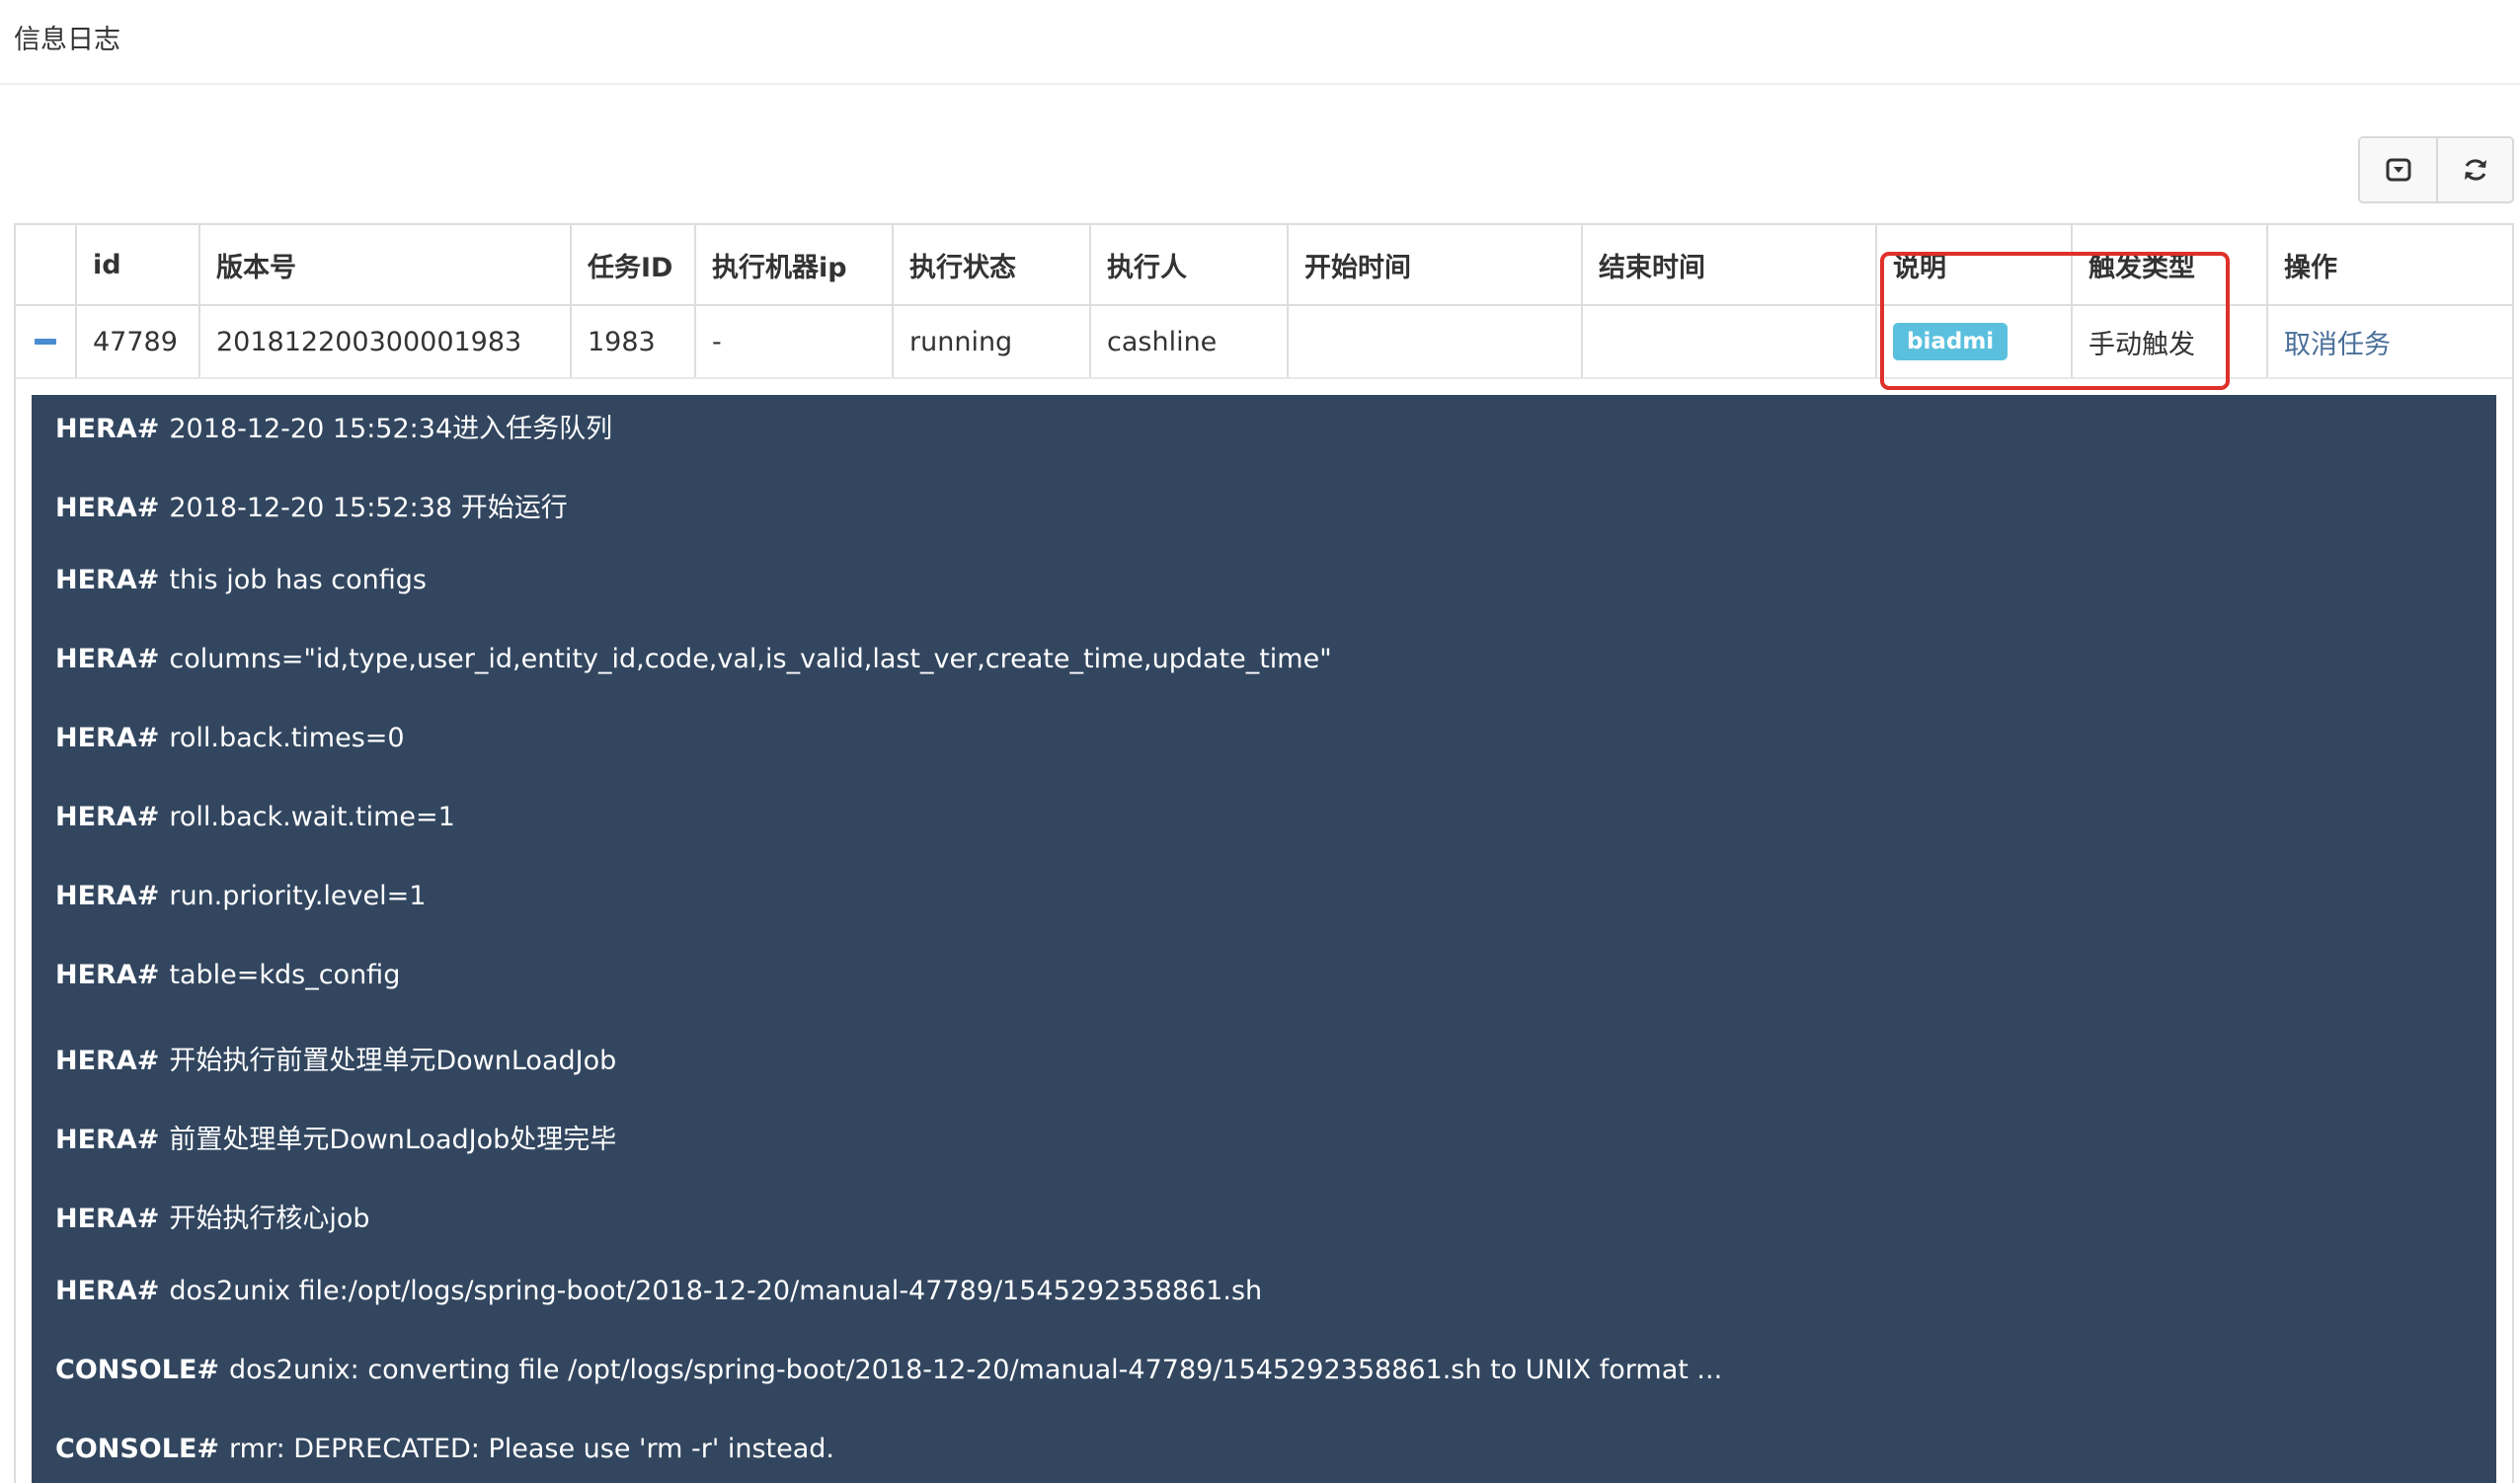 This screenshot has height=1483, width=2520. I want to click on refresh-button, so click(2474, 170).